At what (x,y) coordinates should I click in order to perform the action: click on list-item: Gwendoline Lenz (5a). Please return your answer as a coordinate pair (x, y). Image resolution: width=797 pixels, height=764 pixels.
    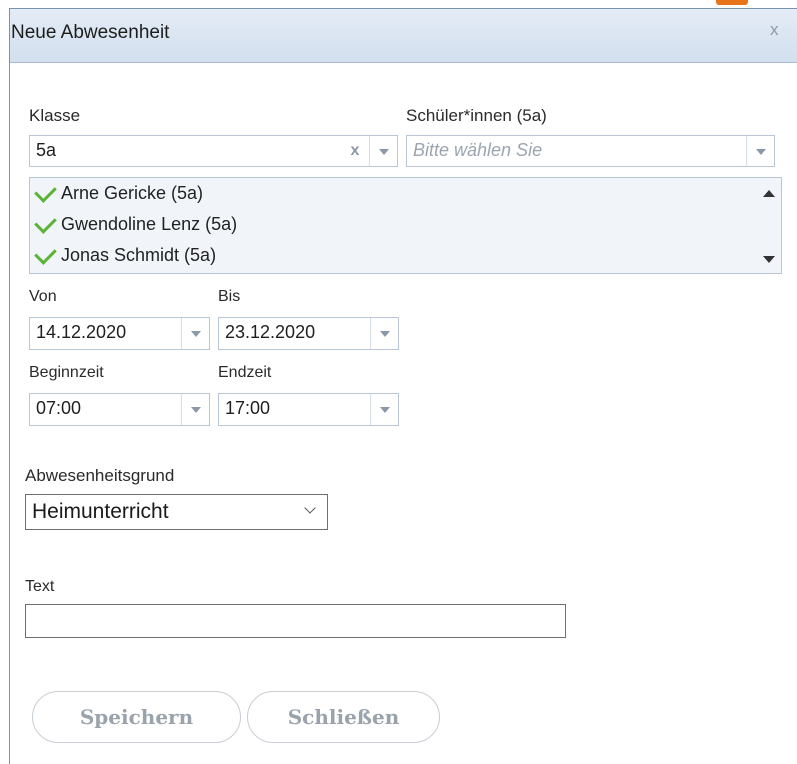
    Looking at the image, I should click on (136, 223).